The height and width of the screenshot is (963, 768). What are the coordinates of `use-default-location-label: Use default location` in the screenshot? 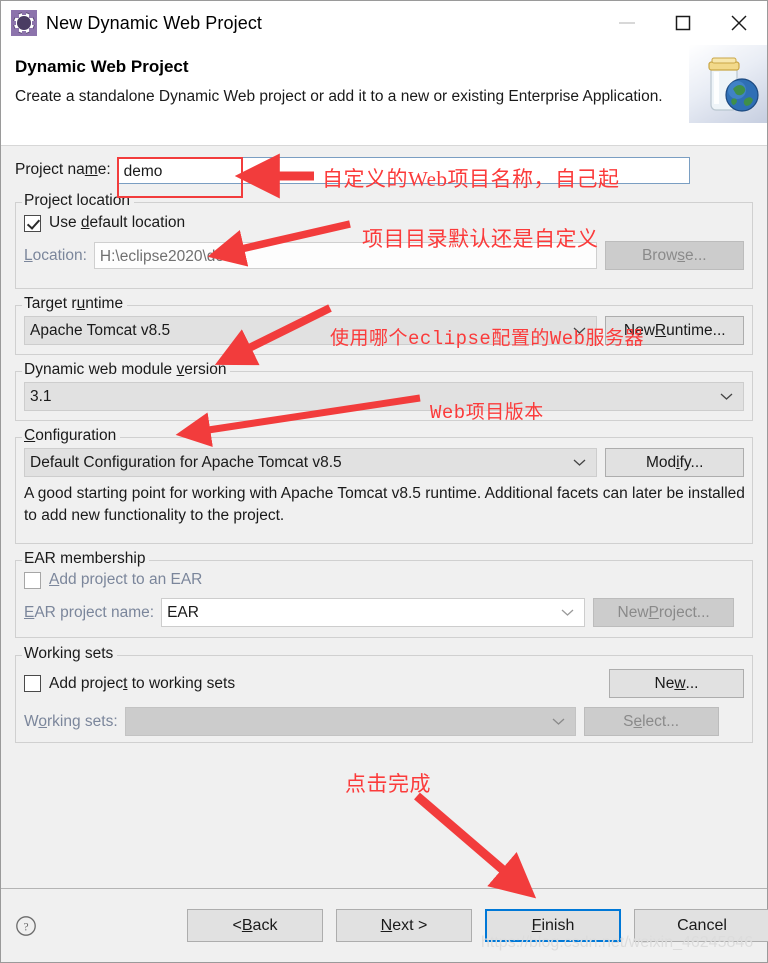 It's located at (117, 222).